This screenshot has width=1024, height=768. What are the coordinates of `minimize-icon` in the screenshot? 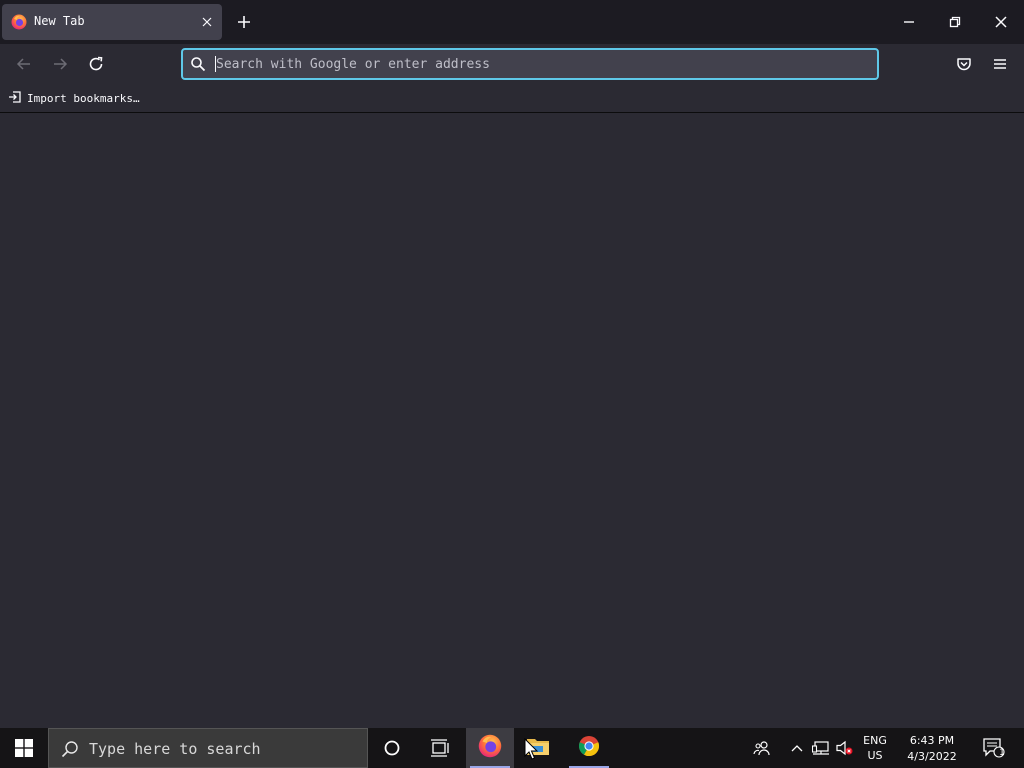 It's located at (909, 22).